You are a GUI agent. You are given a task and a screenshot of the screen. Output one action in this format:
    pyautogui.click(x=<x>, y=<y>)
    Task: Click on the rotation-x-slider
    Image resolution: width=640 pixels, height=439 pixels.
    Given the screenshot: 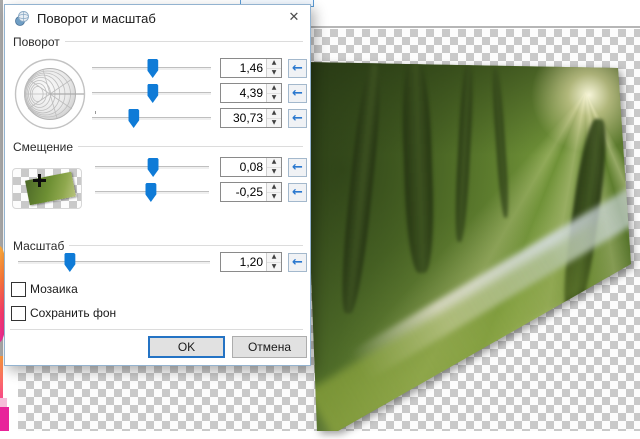 What is the action you would take?
    pyautogui.click(x=151, y=68)
    